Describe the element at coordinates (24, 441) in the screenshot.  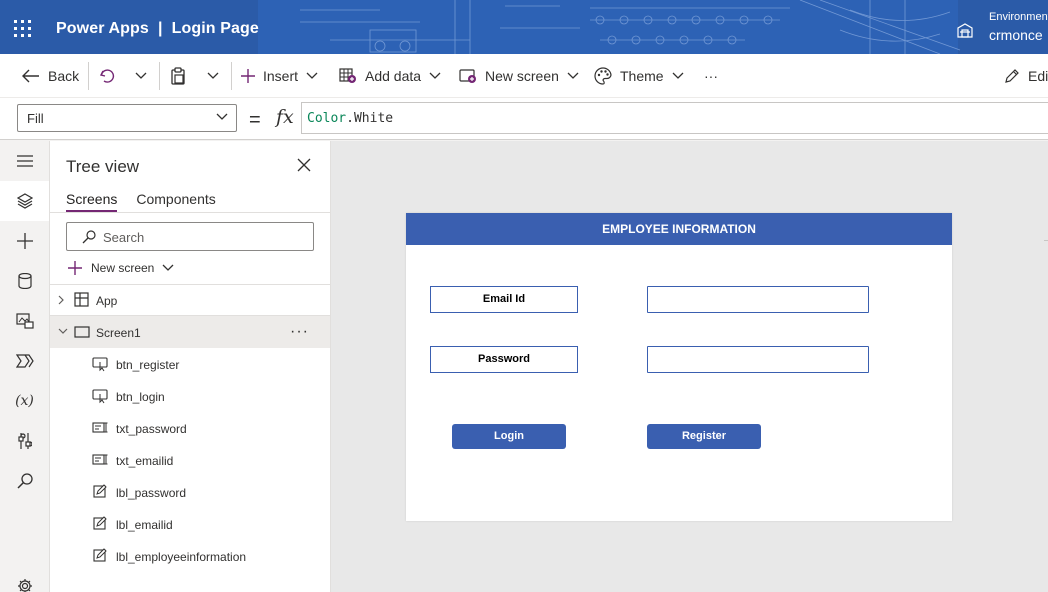
I see `advanced-tools-rail-button` at that location.